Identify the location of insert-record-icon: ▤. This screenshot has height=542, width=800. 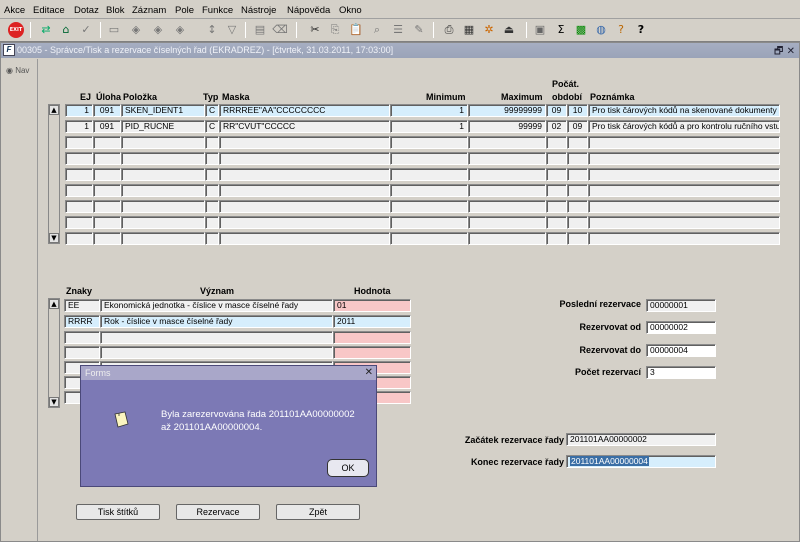
(260, 30).